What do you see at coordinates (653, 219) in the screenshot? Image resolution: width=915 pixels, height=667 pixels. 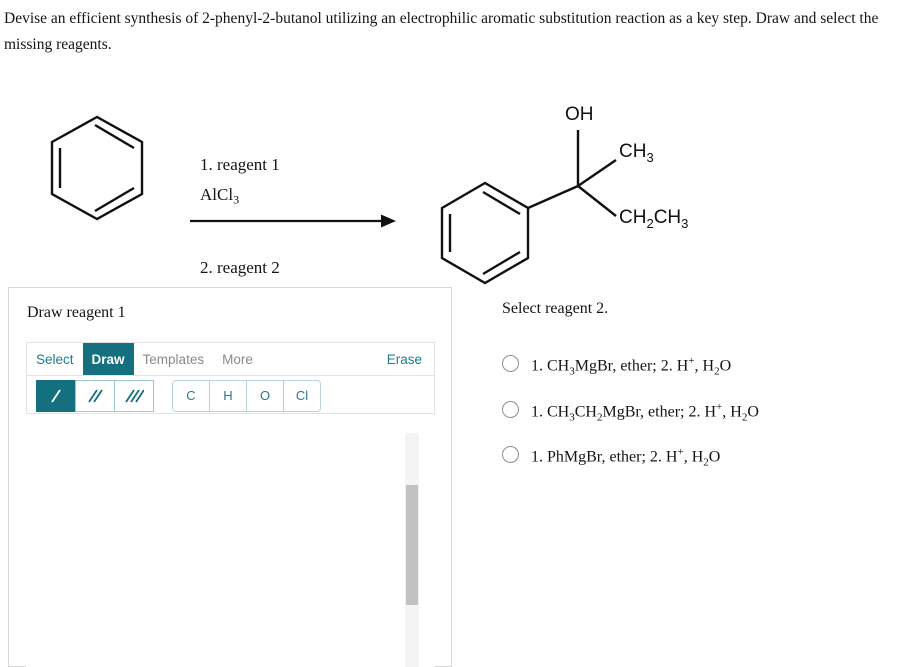 I see `product-label-ethyl: CH2CH3` at bounding box center [653, 219].